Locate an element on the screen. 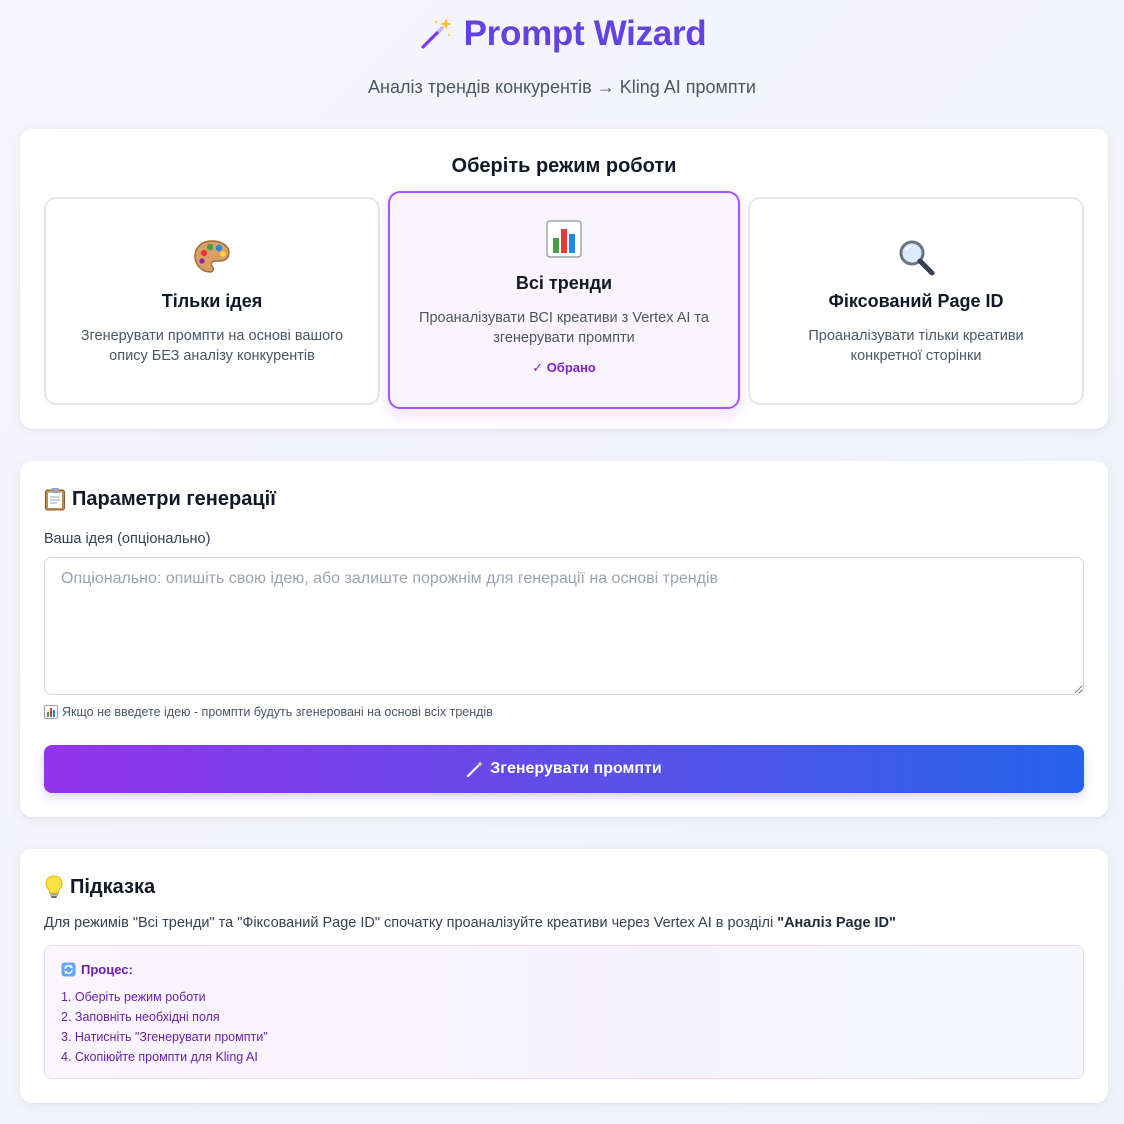 This screenshot has height=1124, width=1124. process-step: 2. Заповніть необхідні поля is located at coordinates (140, 1017).